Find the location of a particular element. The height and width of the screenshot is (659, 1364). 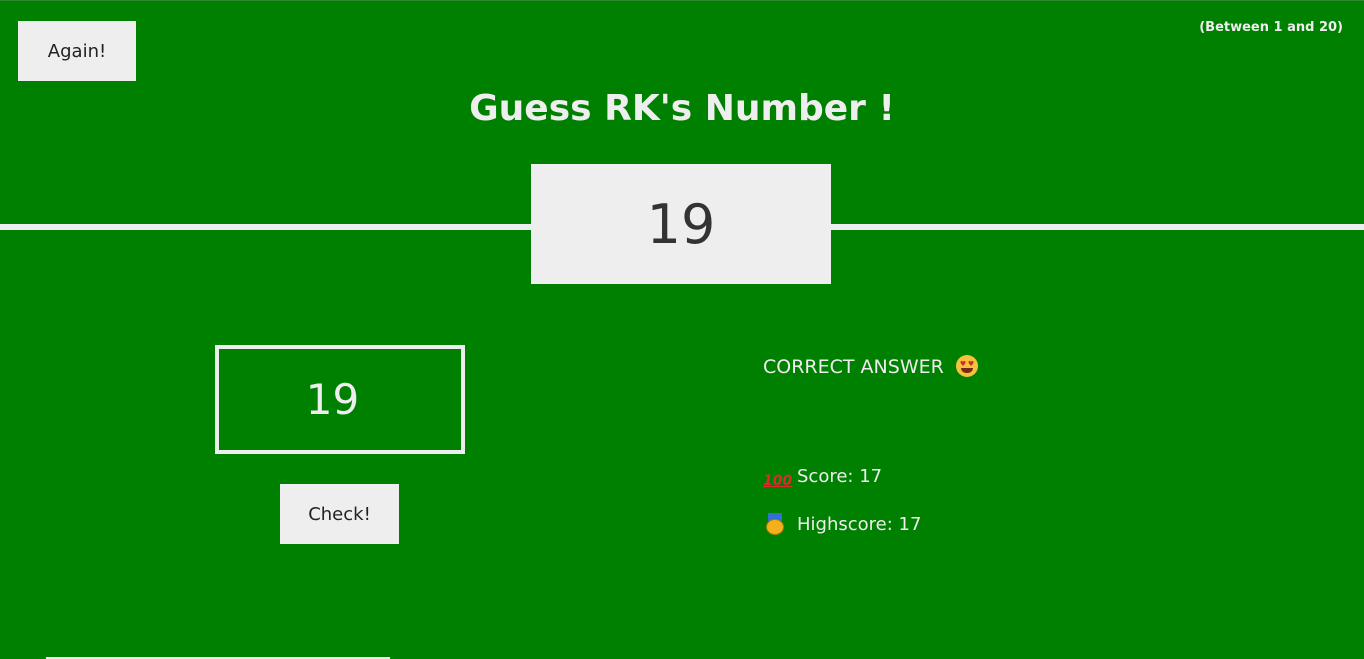

score-line: 100 Score: 17 is located at coordinates (822, 478).